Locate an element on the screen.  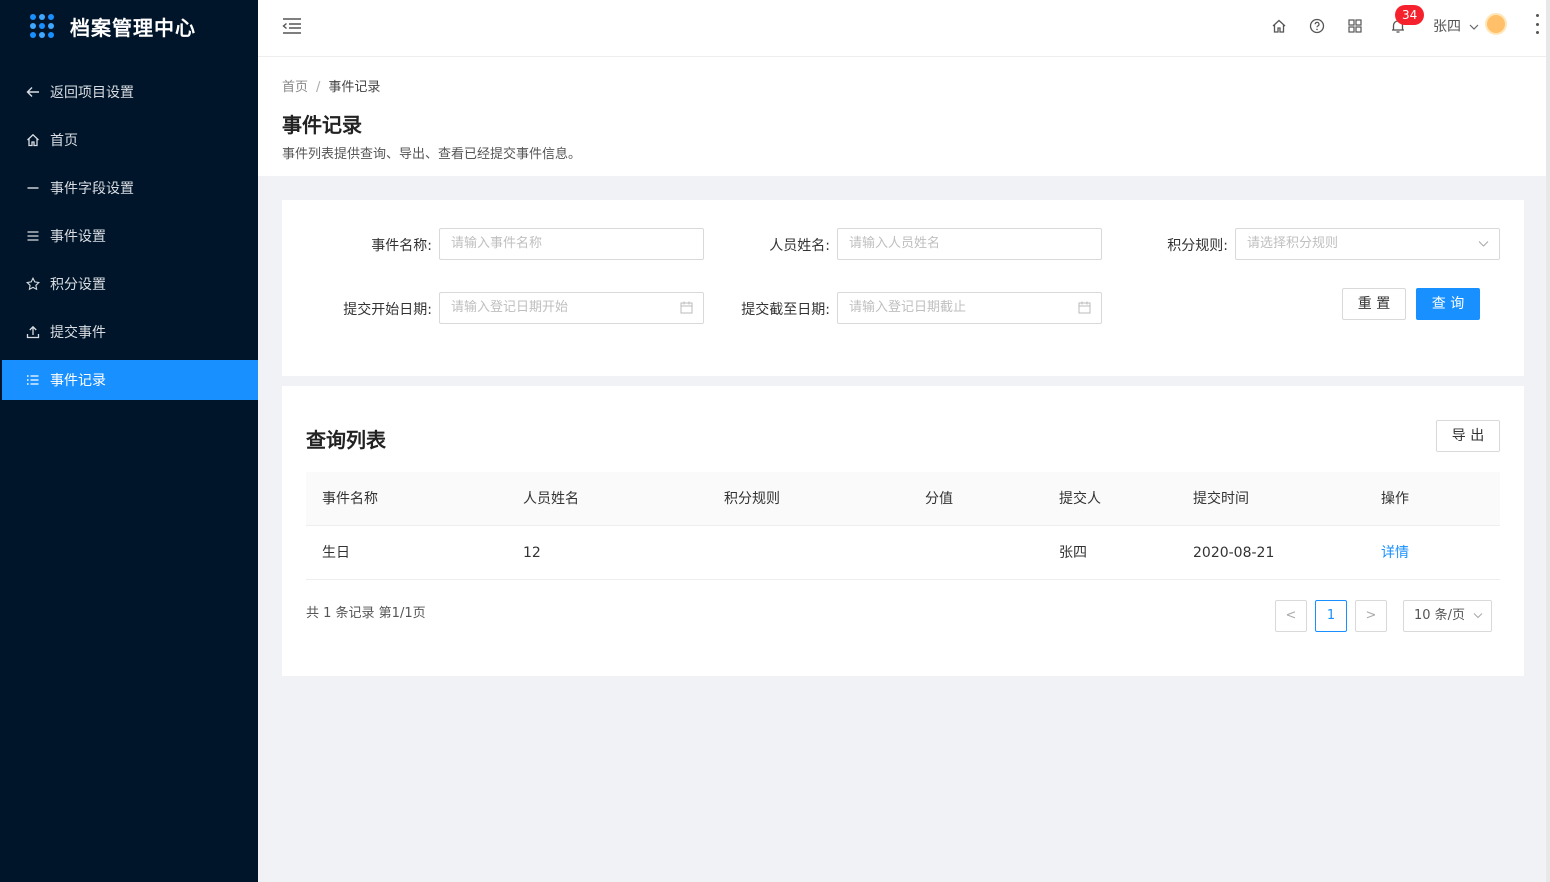
user-menu: 张四 is located at coordinates (1456, 26).